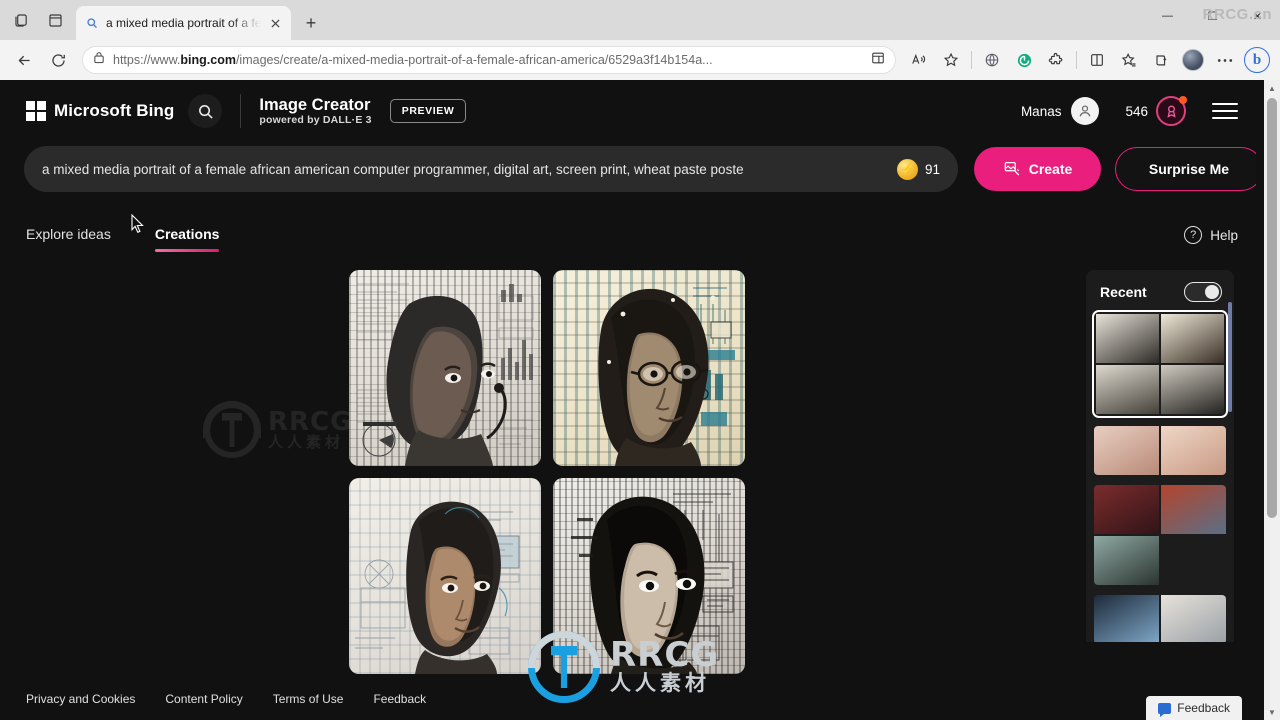 Image resolution: width=1280 pixels, height=720 pixels. Describe the element at coordinates (428, 111) in the screenshot. I see `preview-badge: PREVIEW` at that location.